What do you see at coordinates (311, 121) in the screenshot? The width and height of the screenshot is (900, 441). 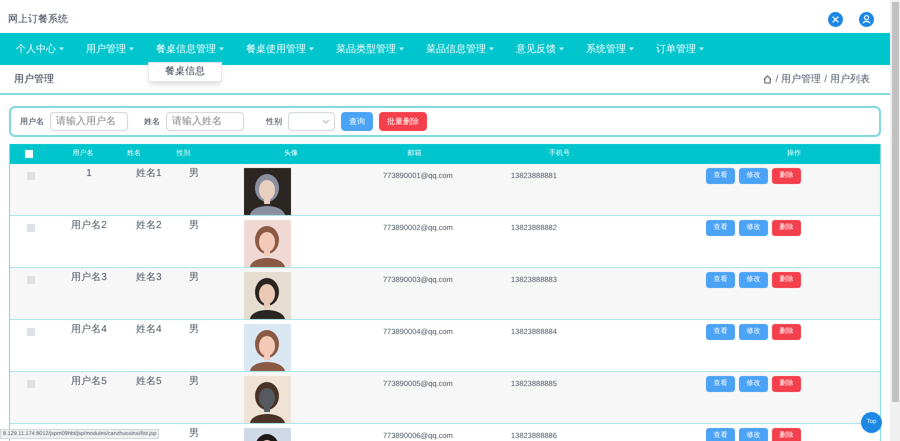 I see `gender-select` at bounding box center [311, 121].